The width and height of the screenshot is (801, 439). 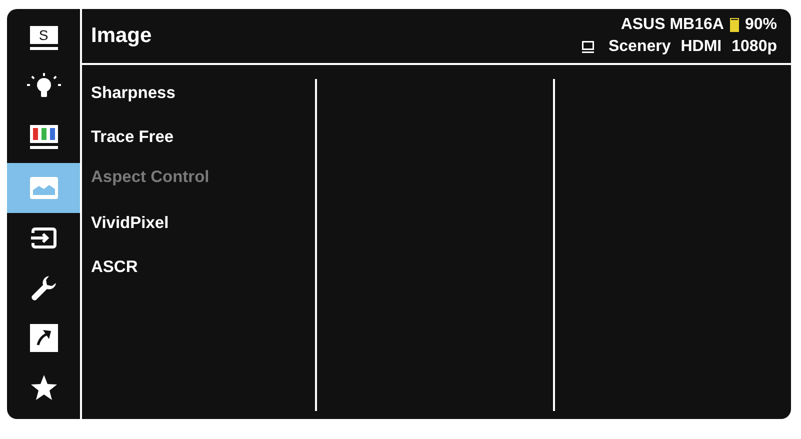 I want to click on status-text: Scenery, so click(x=639, y=47).